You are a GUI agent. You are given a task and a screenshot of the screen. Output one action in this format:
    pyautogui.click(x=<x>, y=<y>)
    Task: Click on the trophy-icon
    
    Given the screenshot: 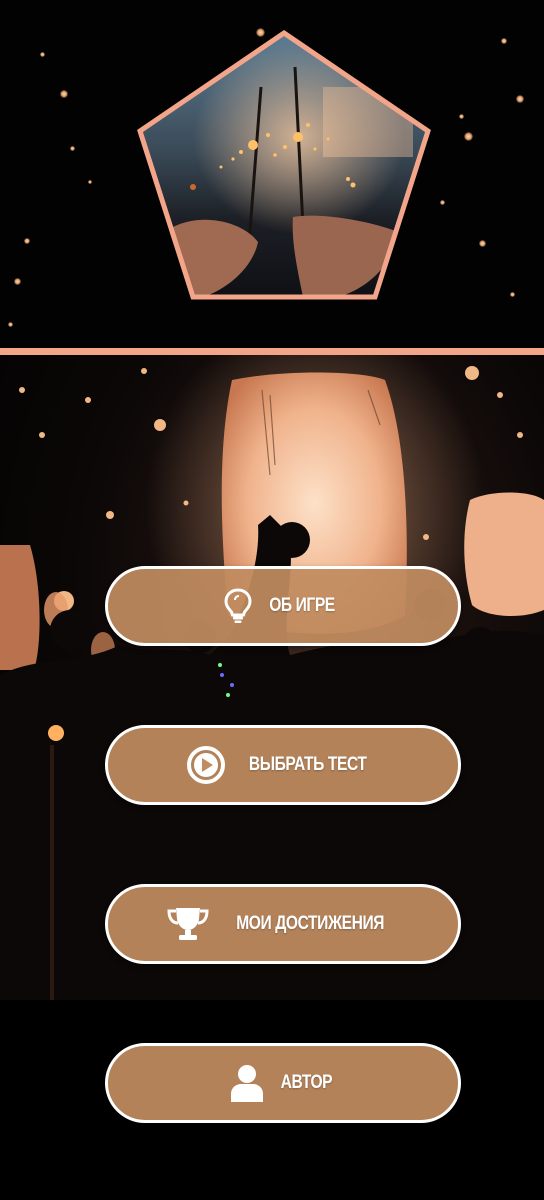 What is the action you would take?
    pyautogui.click(x=188, y=924)
    